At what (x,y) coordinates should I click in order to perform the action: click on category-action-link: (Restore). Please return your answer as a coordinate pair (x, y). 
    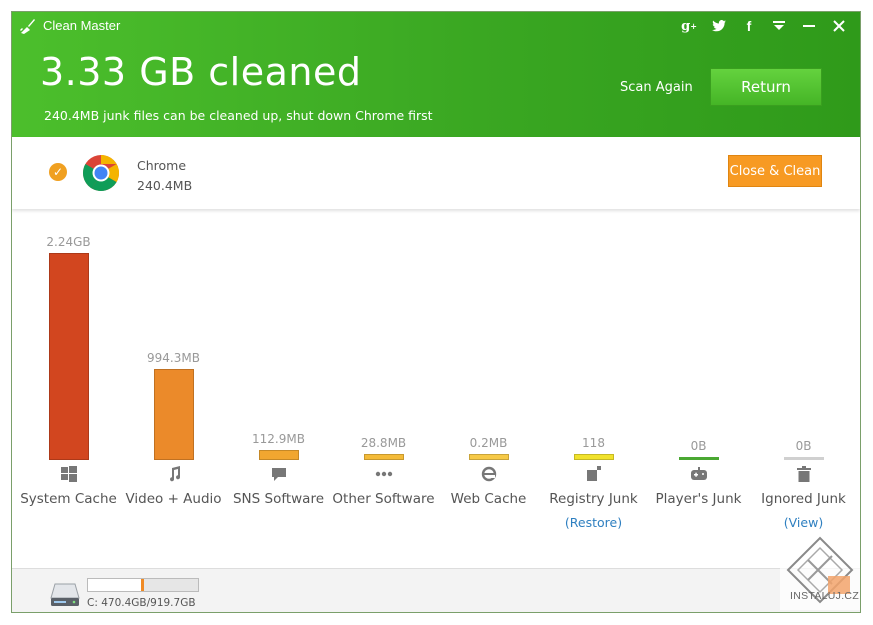
    Looking at the image, I should click on (593, 522).